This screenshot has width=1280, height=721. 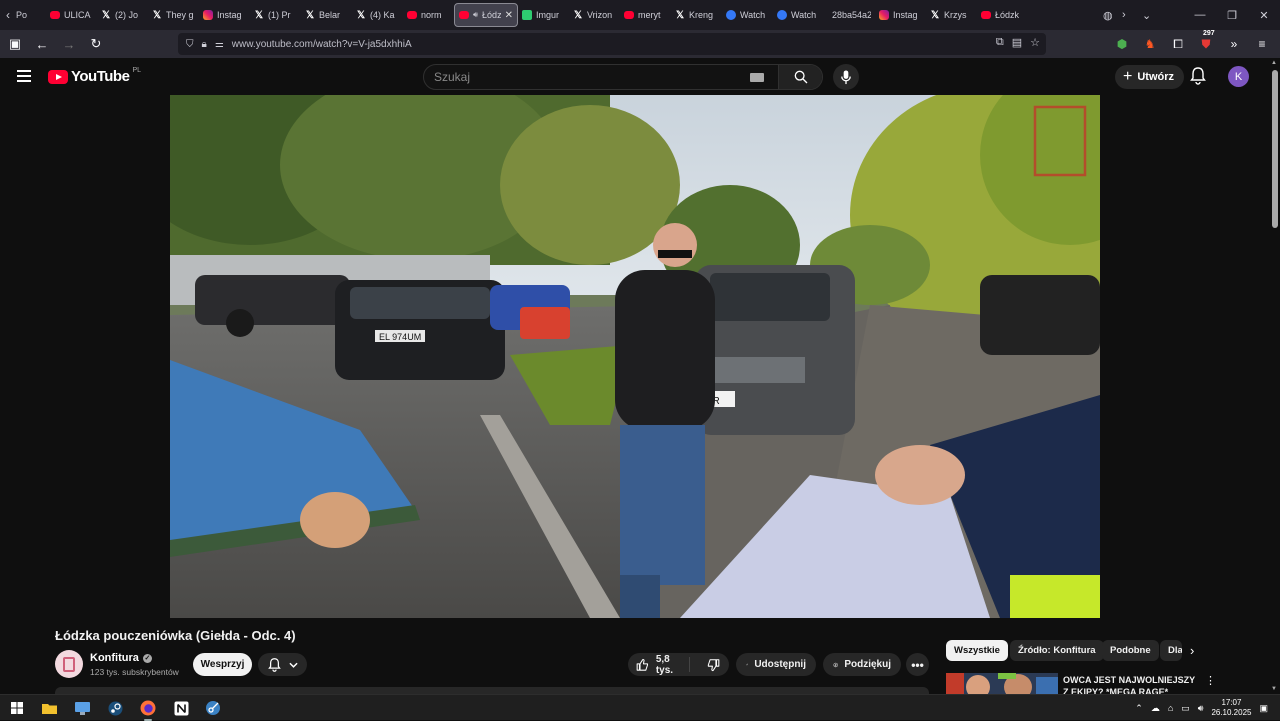 What do you see at coordinates (114, 658) in the screenshot?
I see `channel-name: Konfitura` at bounding box center [114, 658].